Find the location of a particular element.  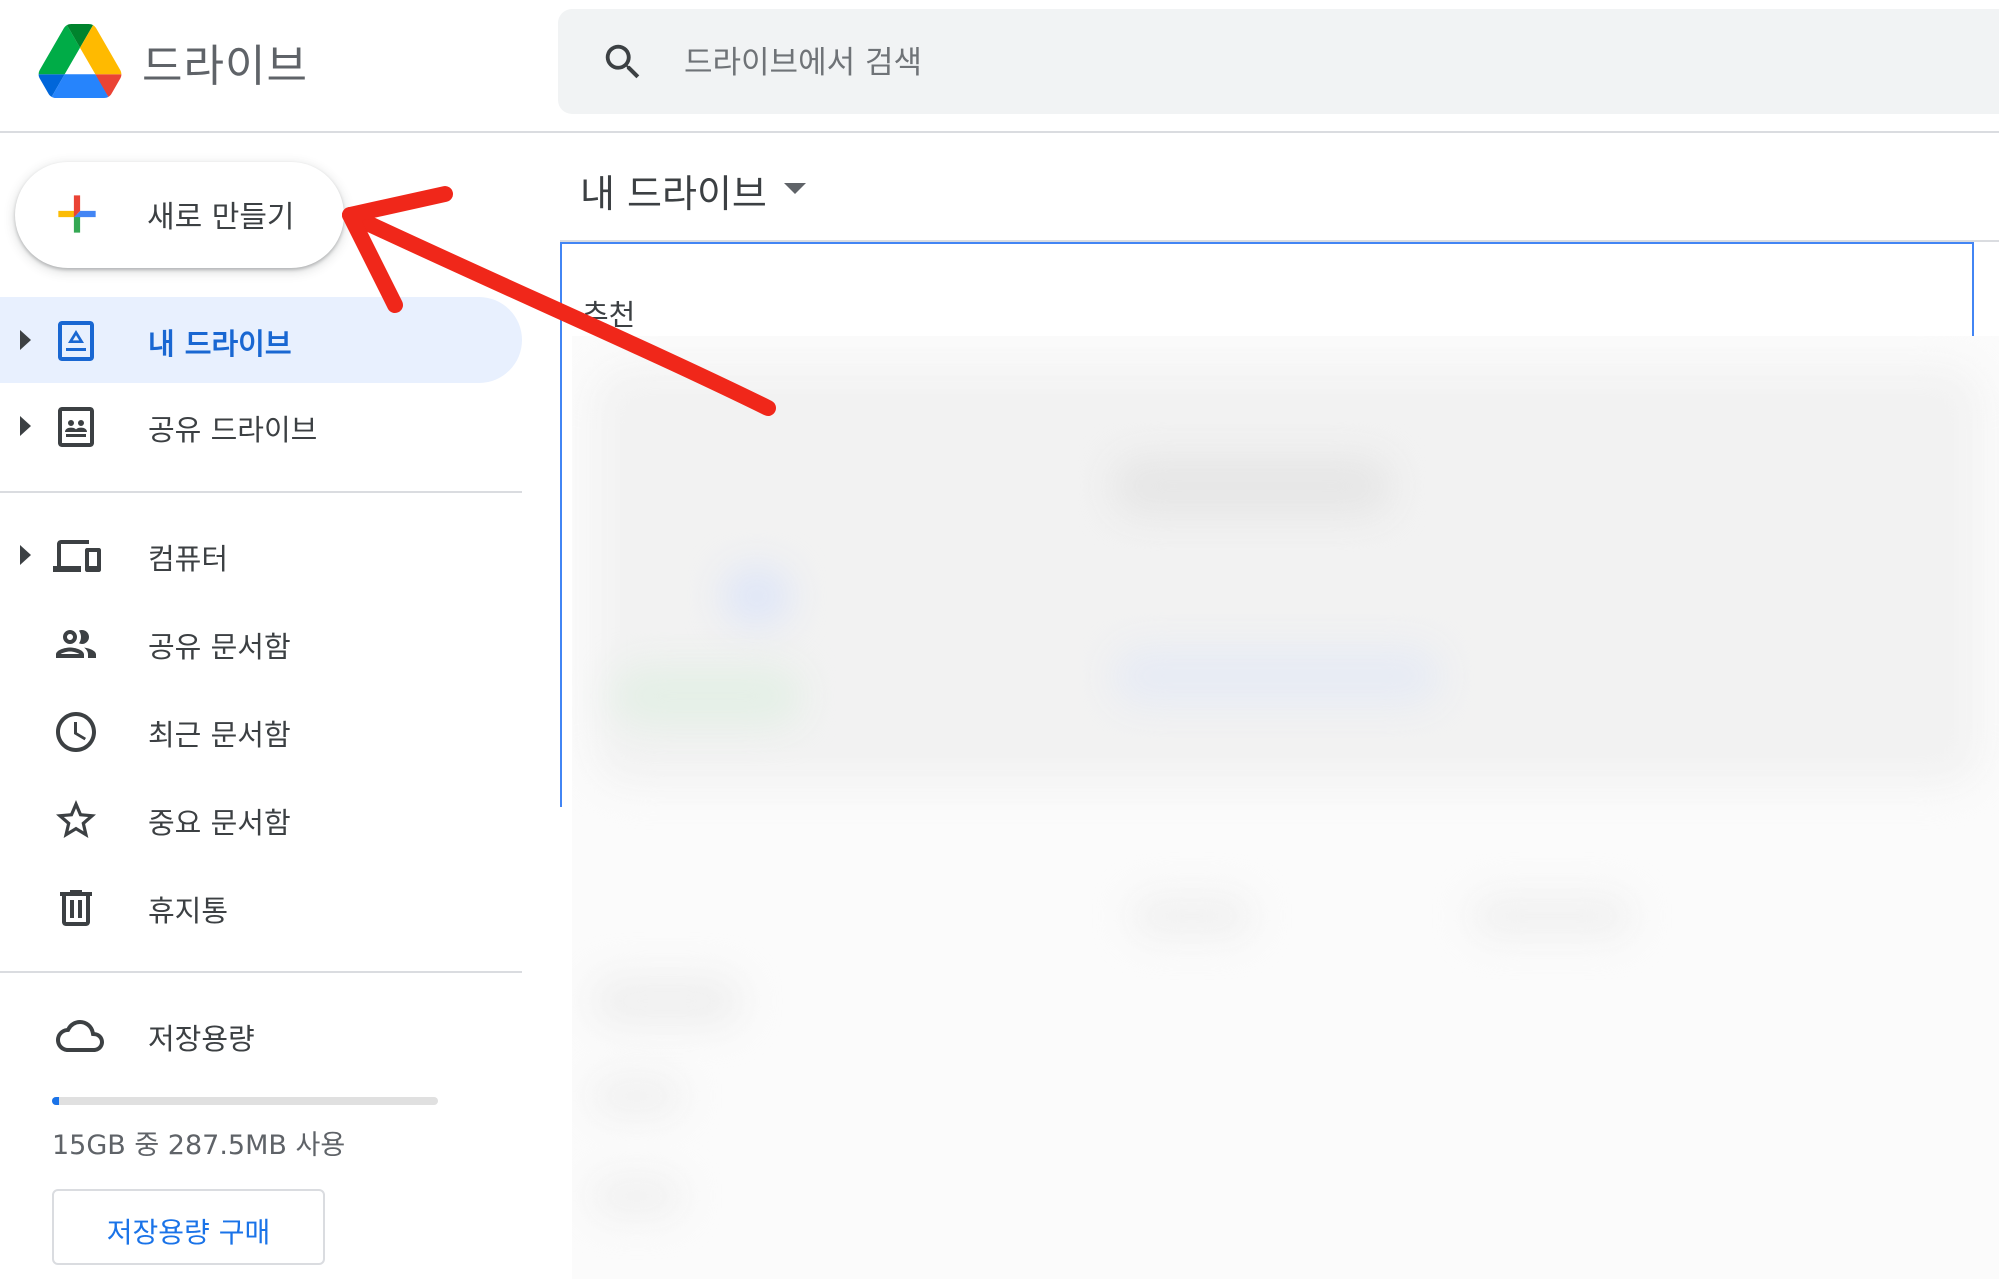

sidebar-item-label: 휴지통 is located at coordinates (188, 911).